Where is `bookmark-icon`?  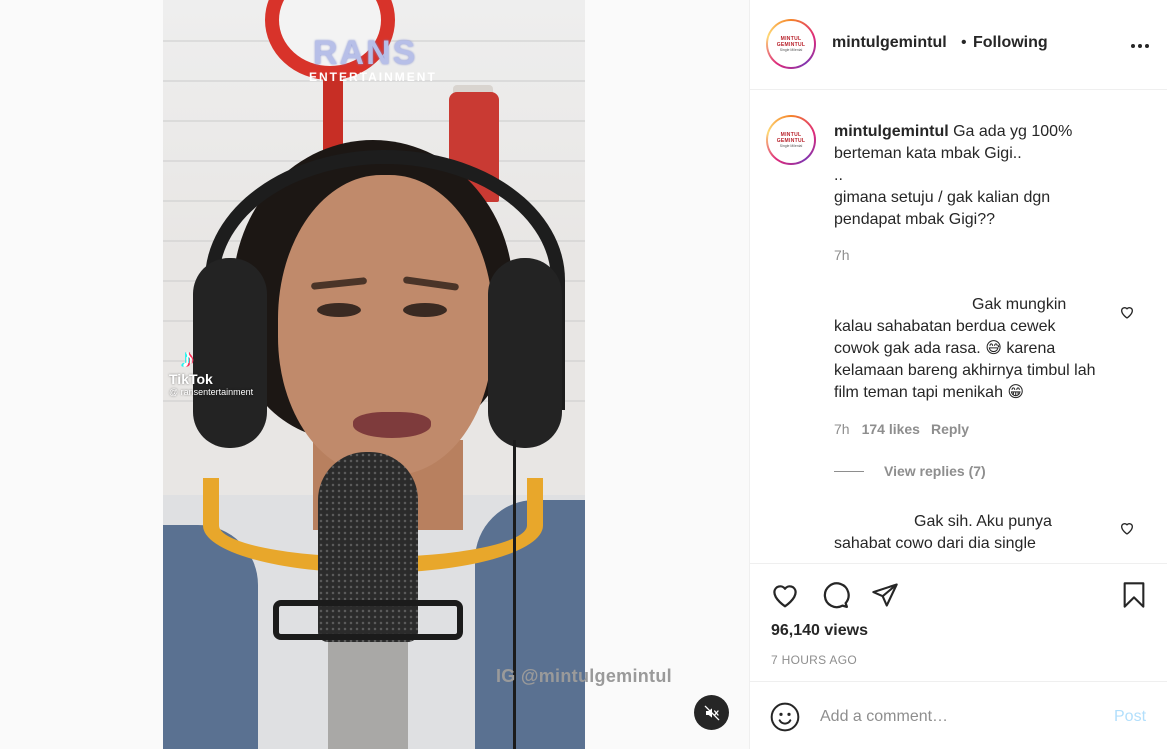 bookmark-icon is located at coordinates (1134, 595).